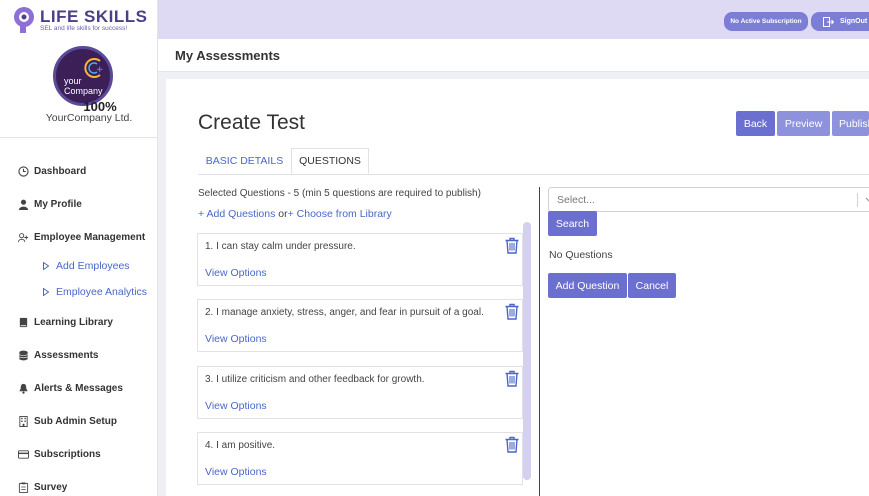  What do you see at coordinates (51, 487) in the screenshot?
I see `sidebar-item-label: Survey` at bounding box center [51, 487].